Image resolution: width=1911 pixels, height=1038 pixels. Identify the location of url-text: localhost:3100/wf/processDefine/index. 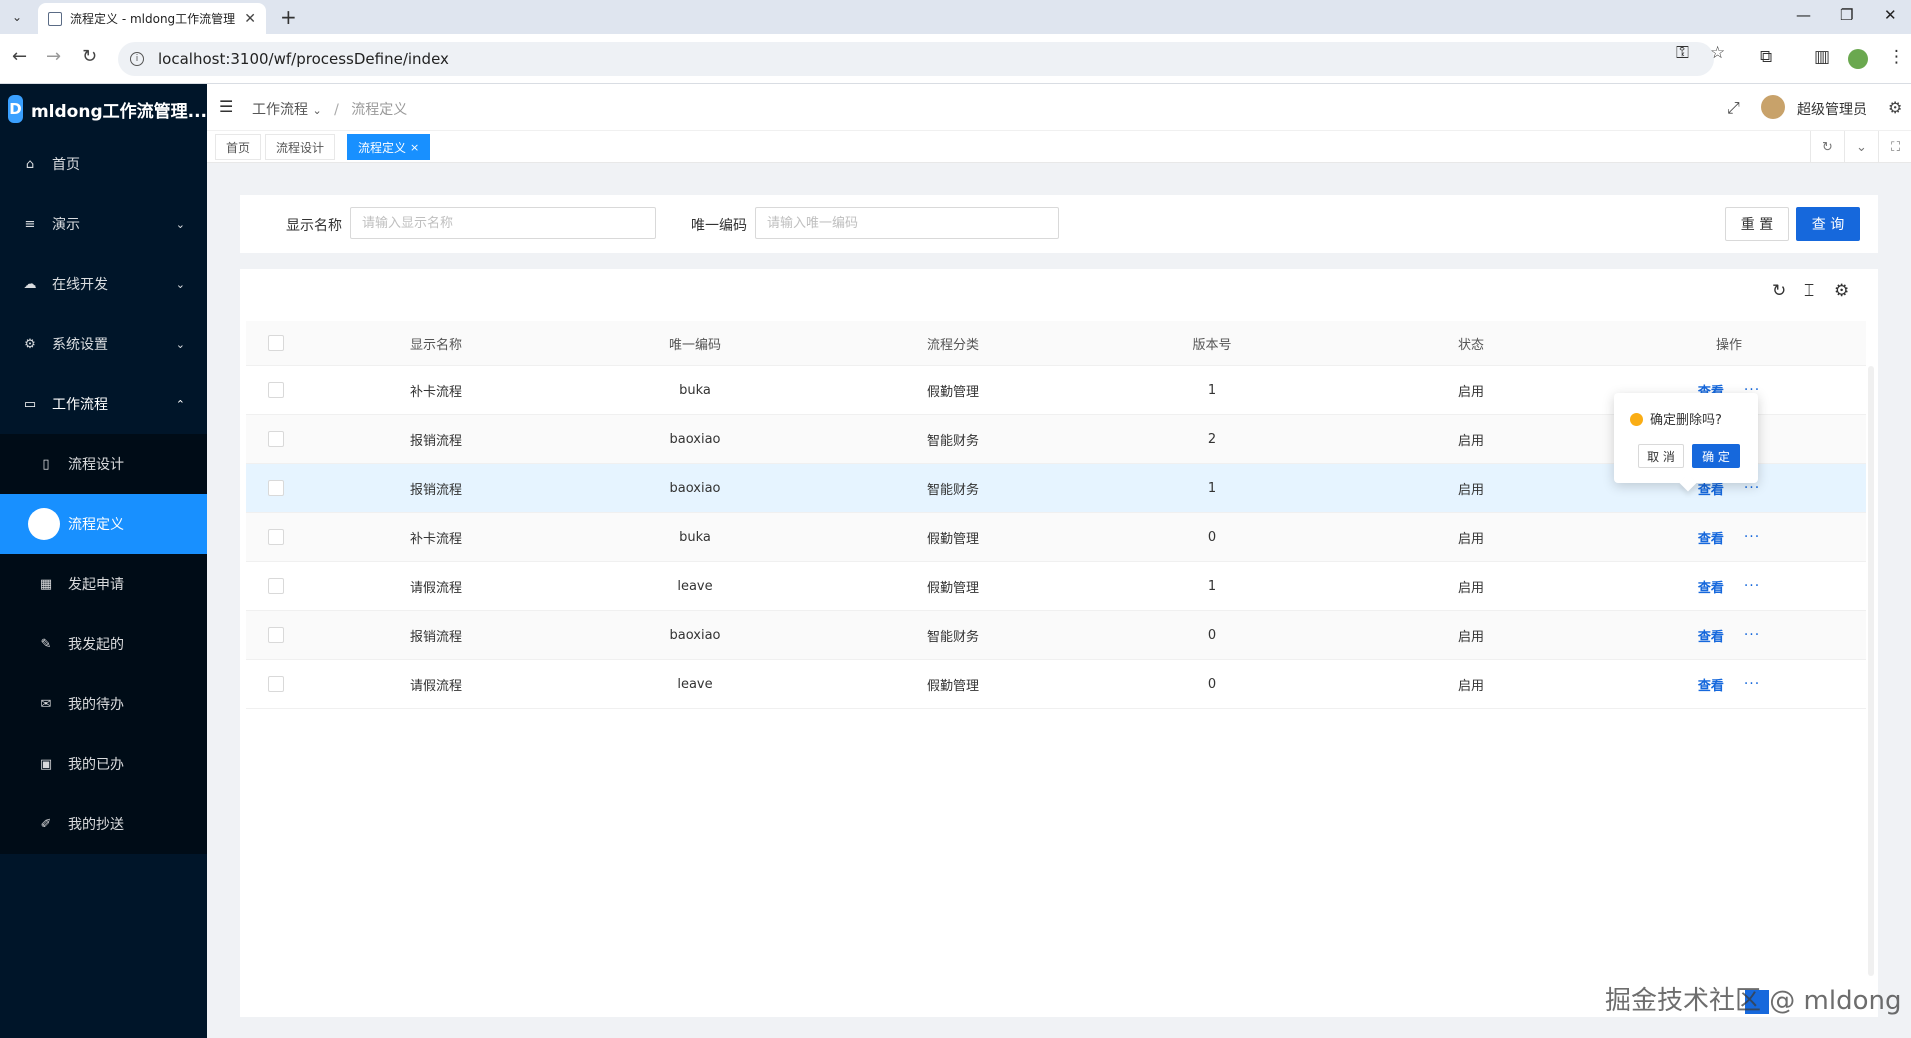
(303, 59).